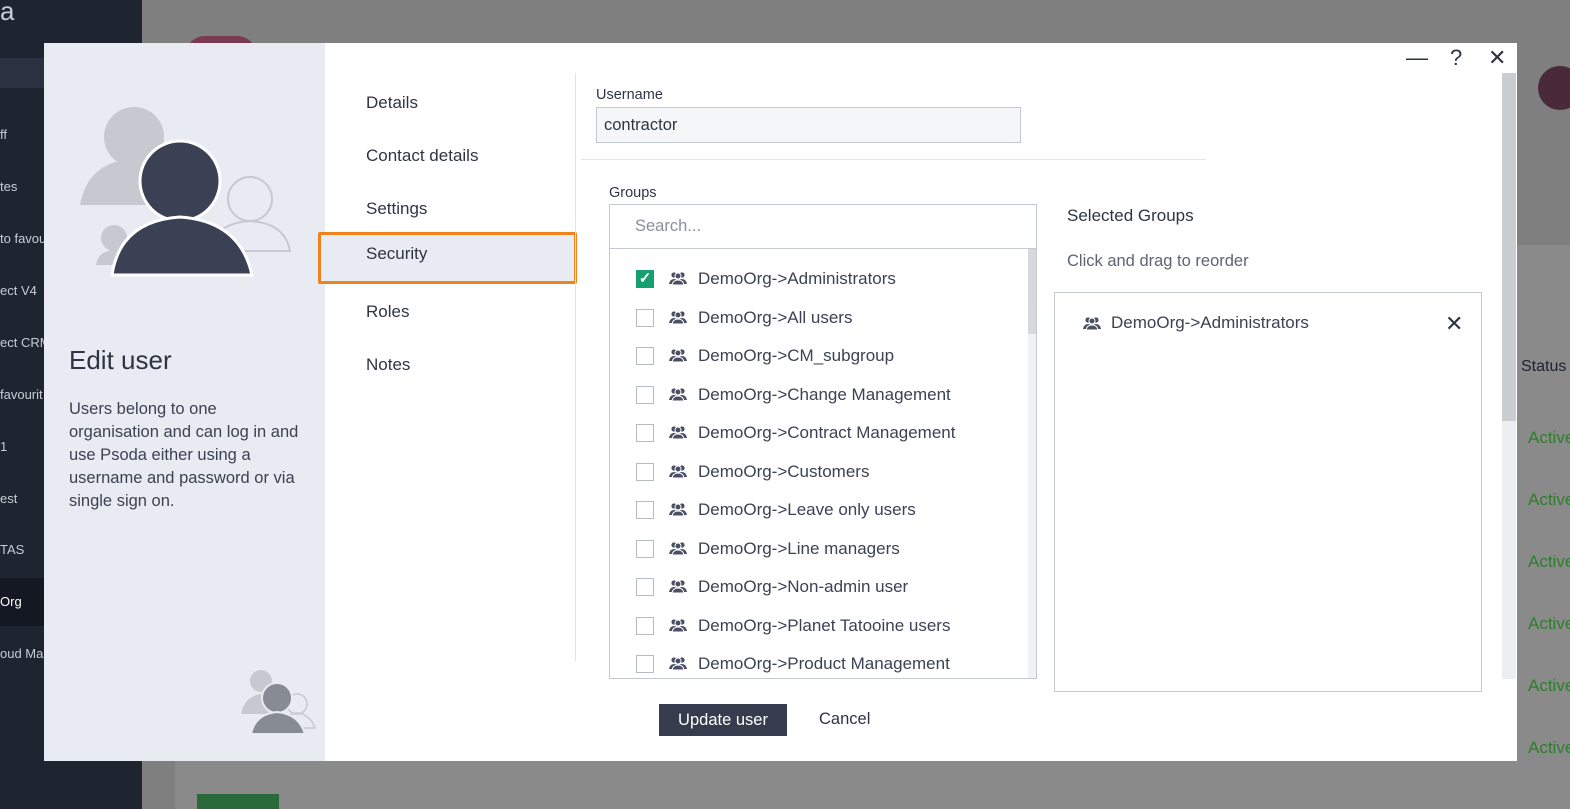 The image size is (1570, 809). Describe the element at coordinates (21, 394) in the screenshot. I see `sidebar-item: favourit` at that location.